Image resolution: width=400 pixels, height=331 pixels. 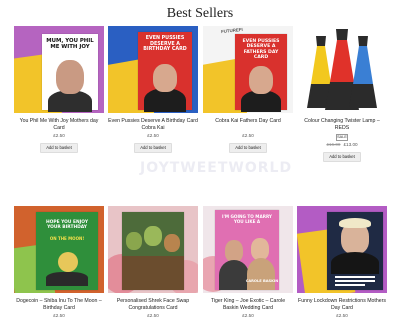 What do you see at coordinates (200, 13) in the screenshot?
I see `page-title: Best Sellers` at bounding box center [200, 13].